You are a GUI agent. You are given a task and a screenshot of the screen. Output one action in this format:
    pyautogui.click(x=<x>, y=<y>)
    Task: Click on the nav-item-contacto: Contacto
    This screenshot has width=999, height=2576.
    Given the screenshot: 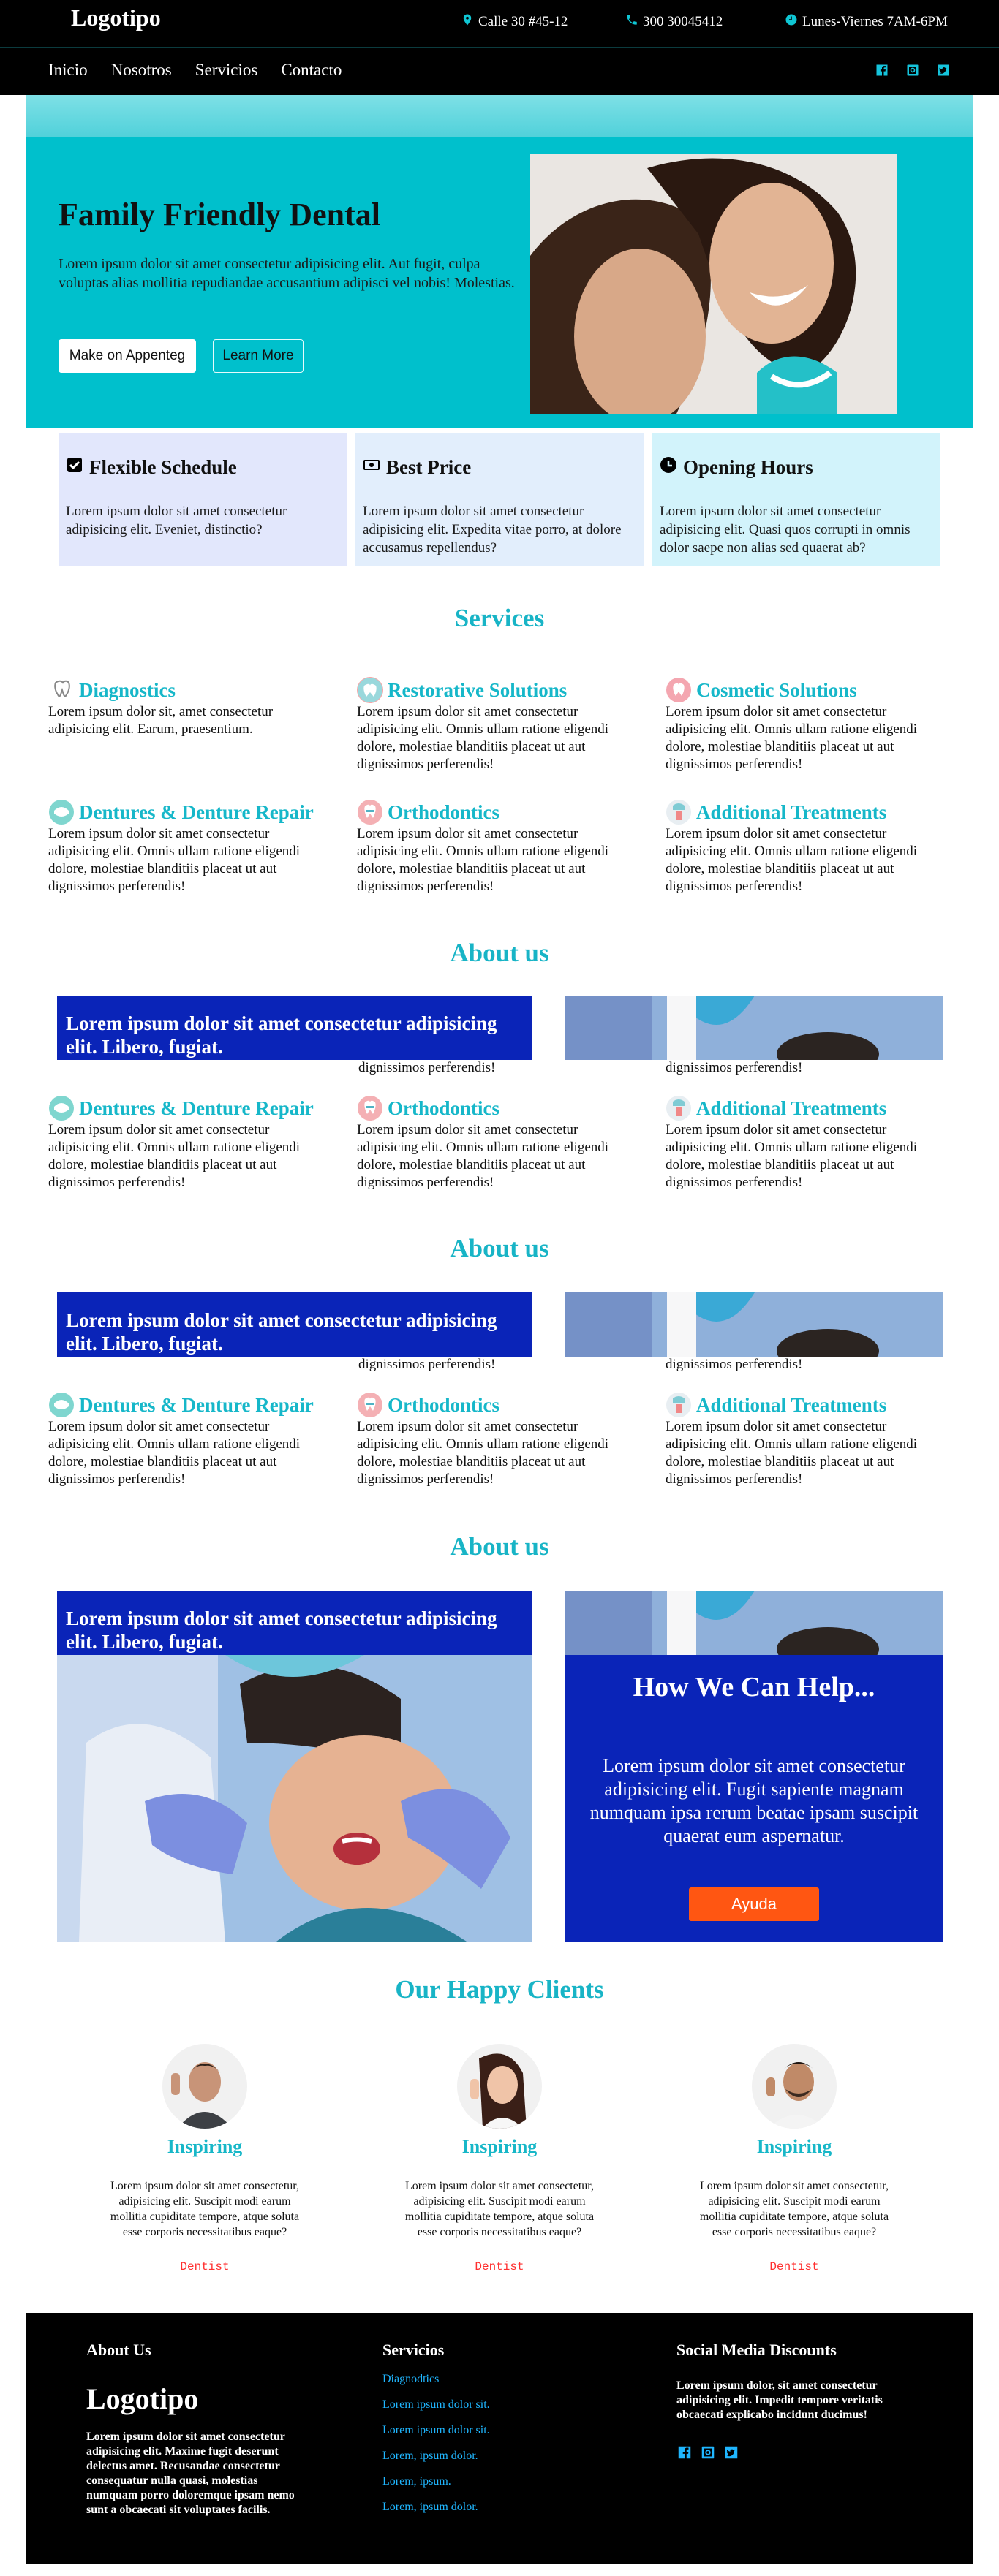 What is the action you would take?
    pyautogui.click(x=311, y=70)
    